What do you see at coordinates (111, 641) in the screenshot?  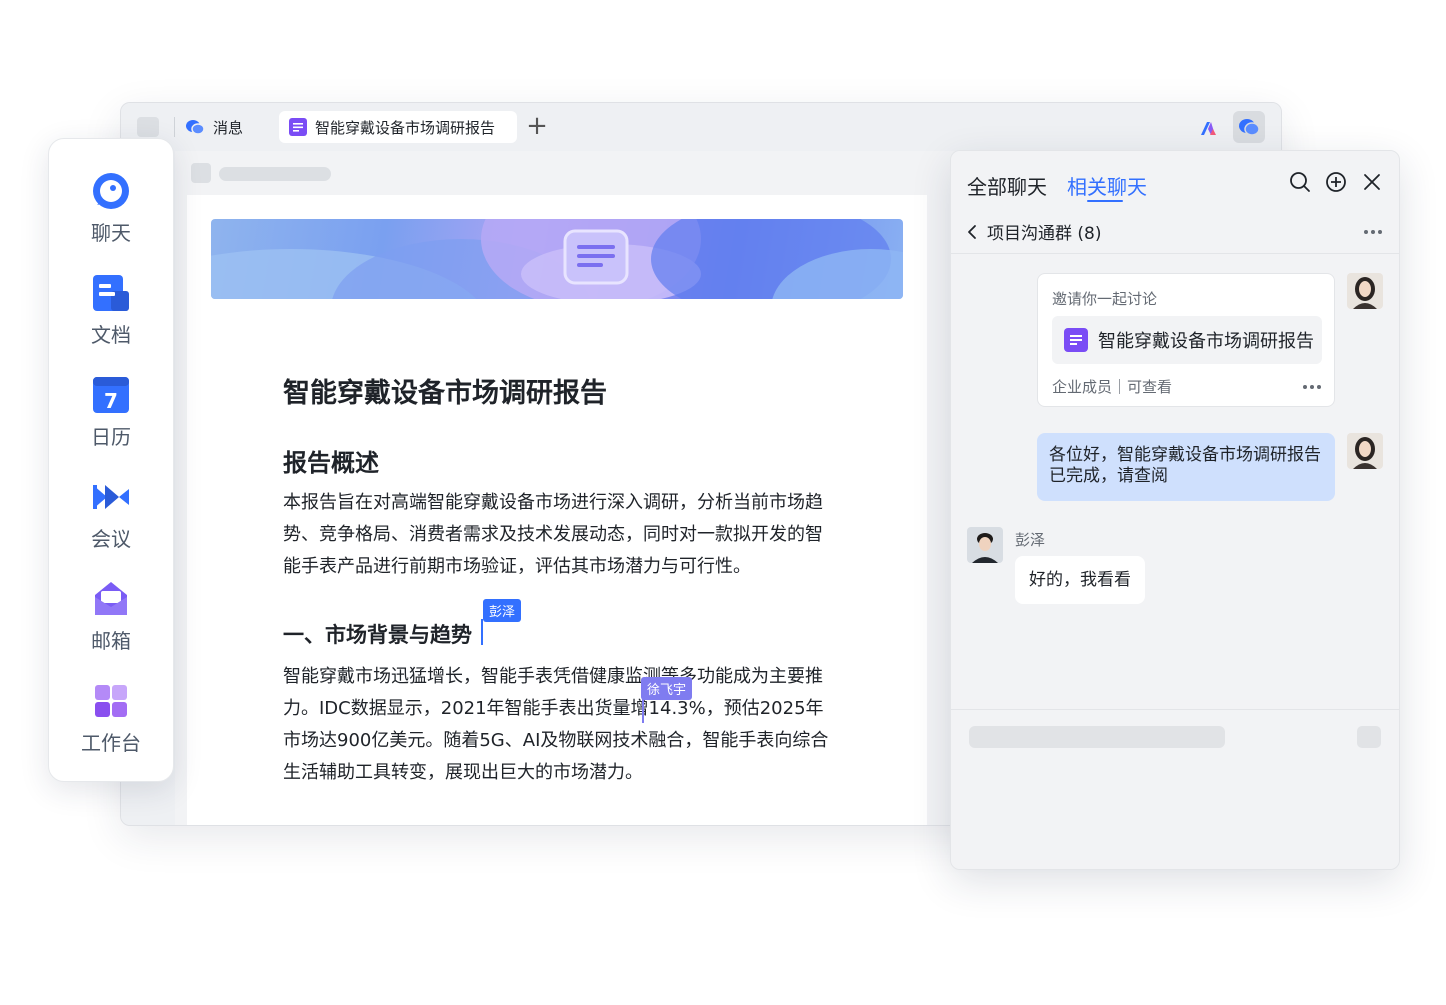 I see `dock-label: 邮箱` at bounding box center [111, 641].